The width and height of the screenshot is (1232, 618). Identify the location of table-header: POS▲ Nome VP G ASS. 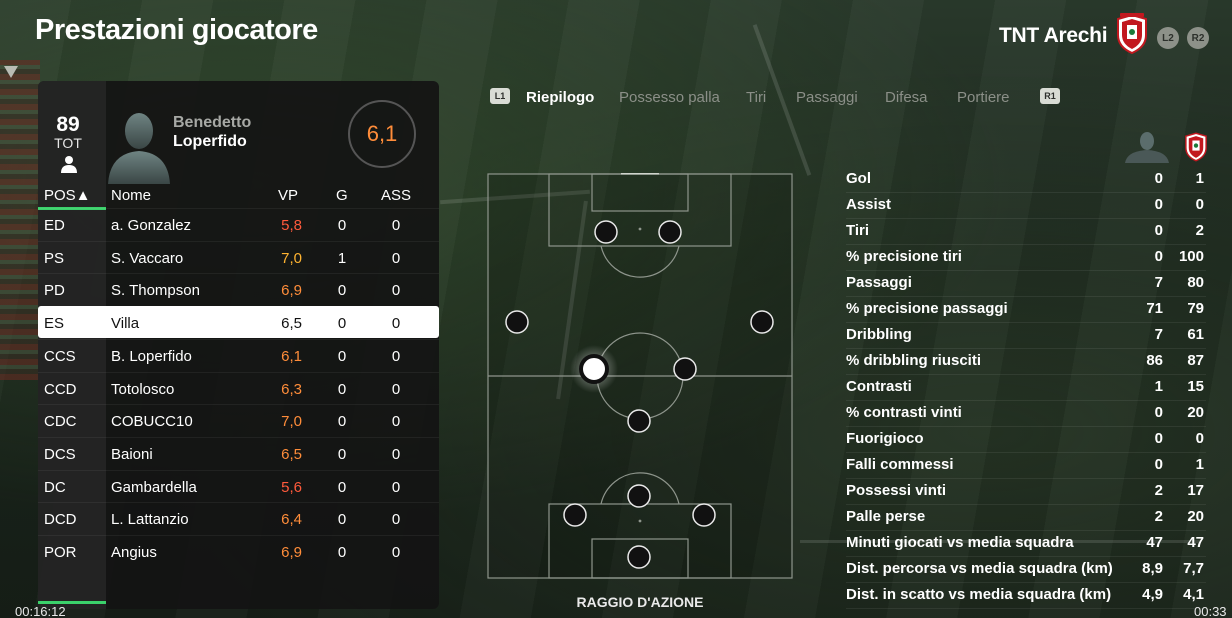
(238, 197).